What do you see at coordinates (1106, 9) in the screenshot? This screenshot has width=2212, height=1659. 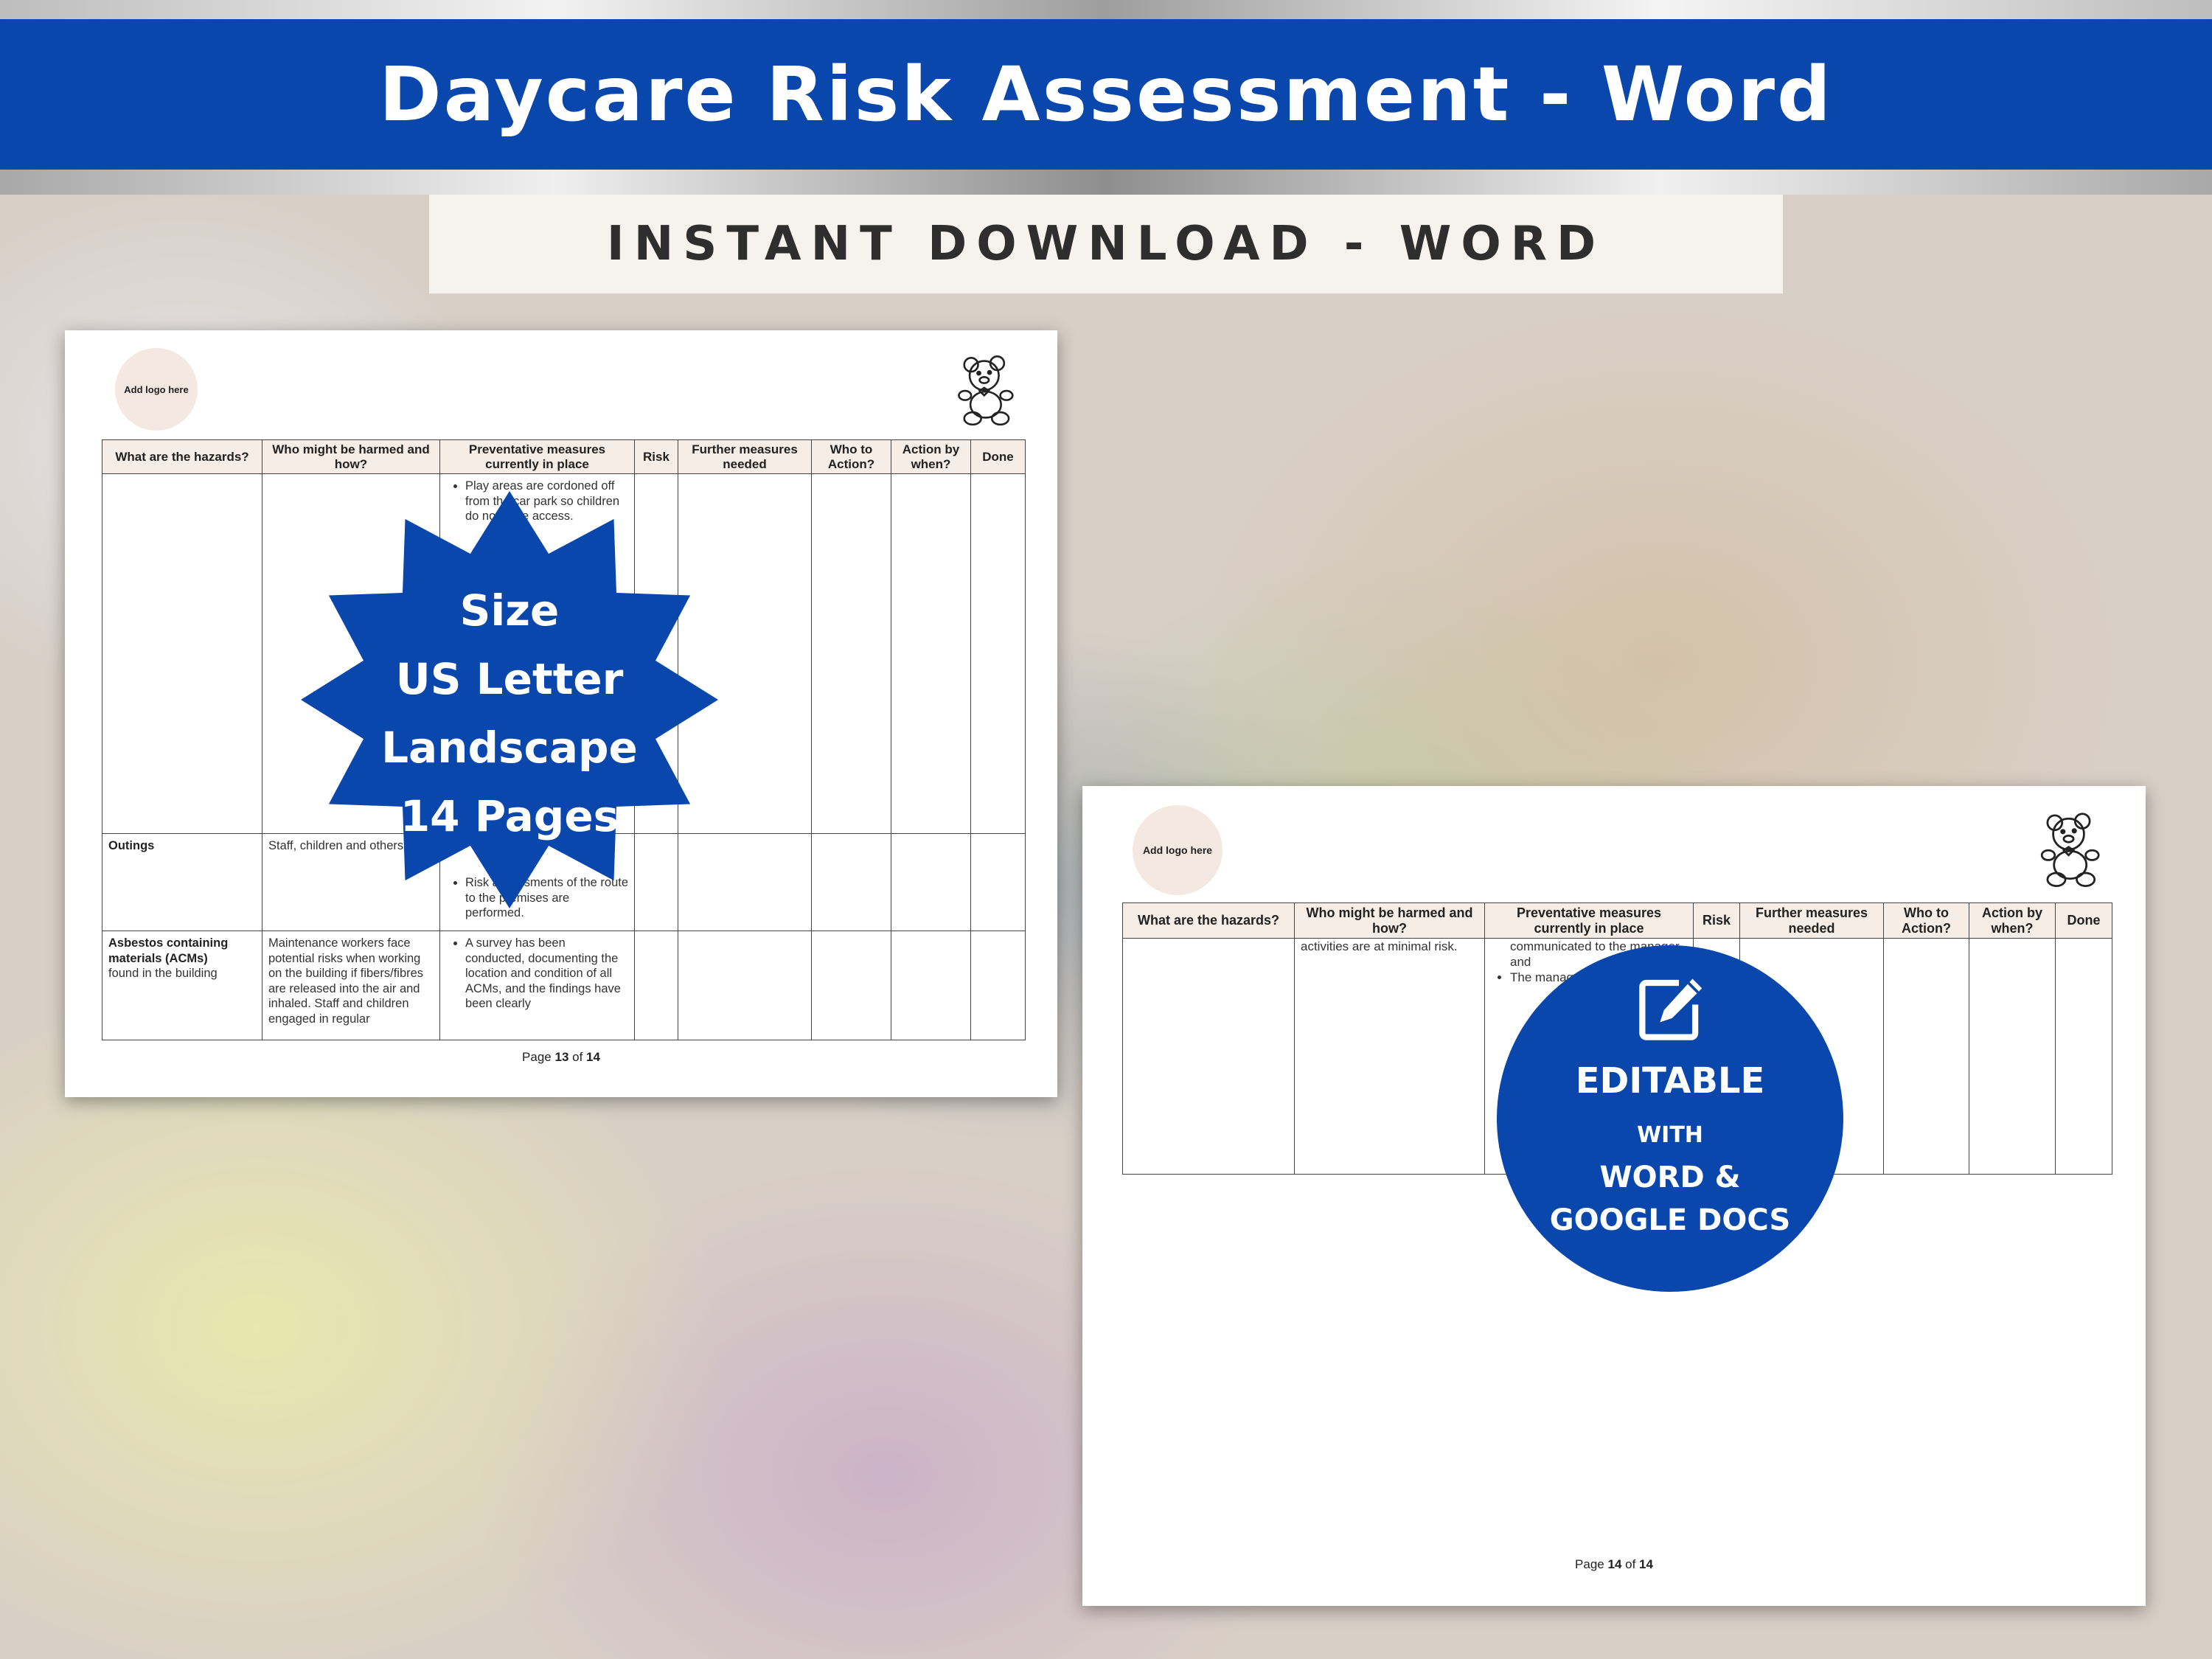 I see `silver-band-top` at bounding box center [1106, 9].